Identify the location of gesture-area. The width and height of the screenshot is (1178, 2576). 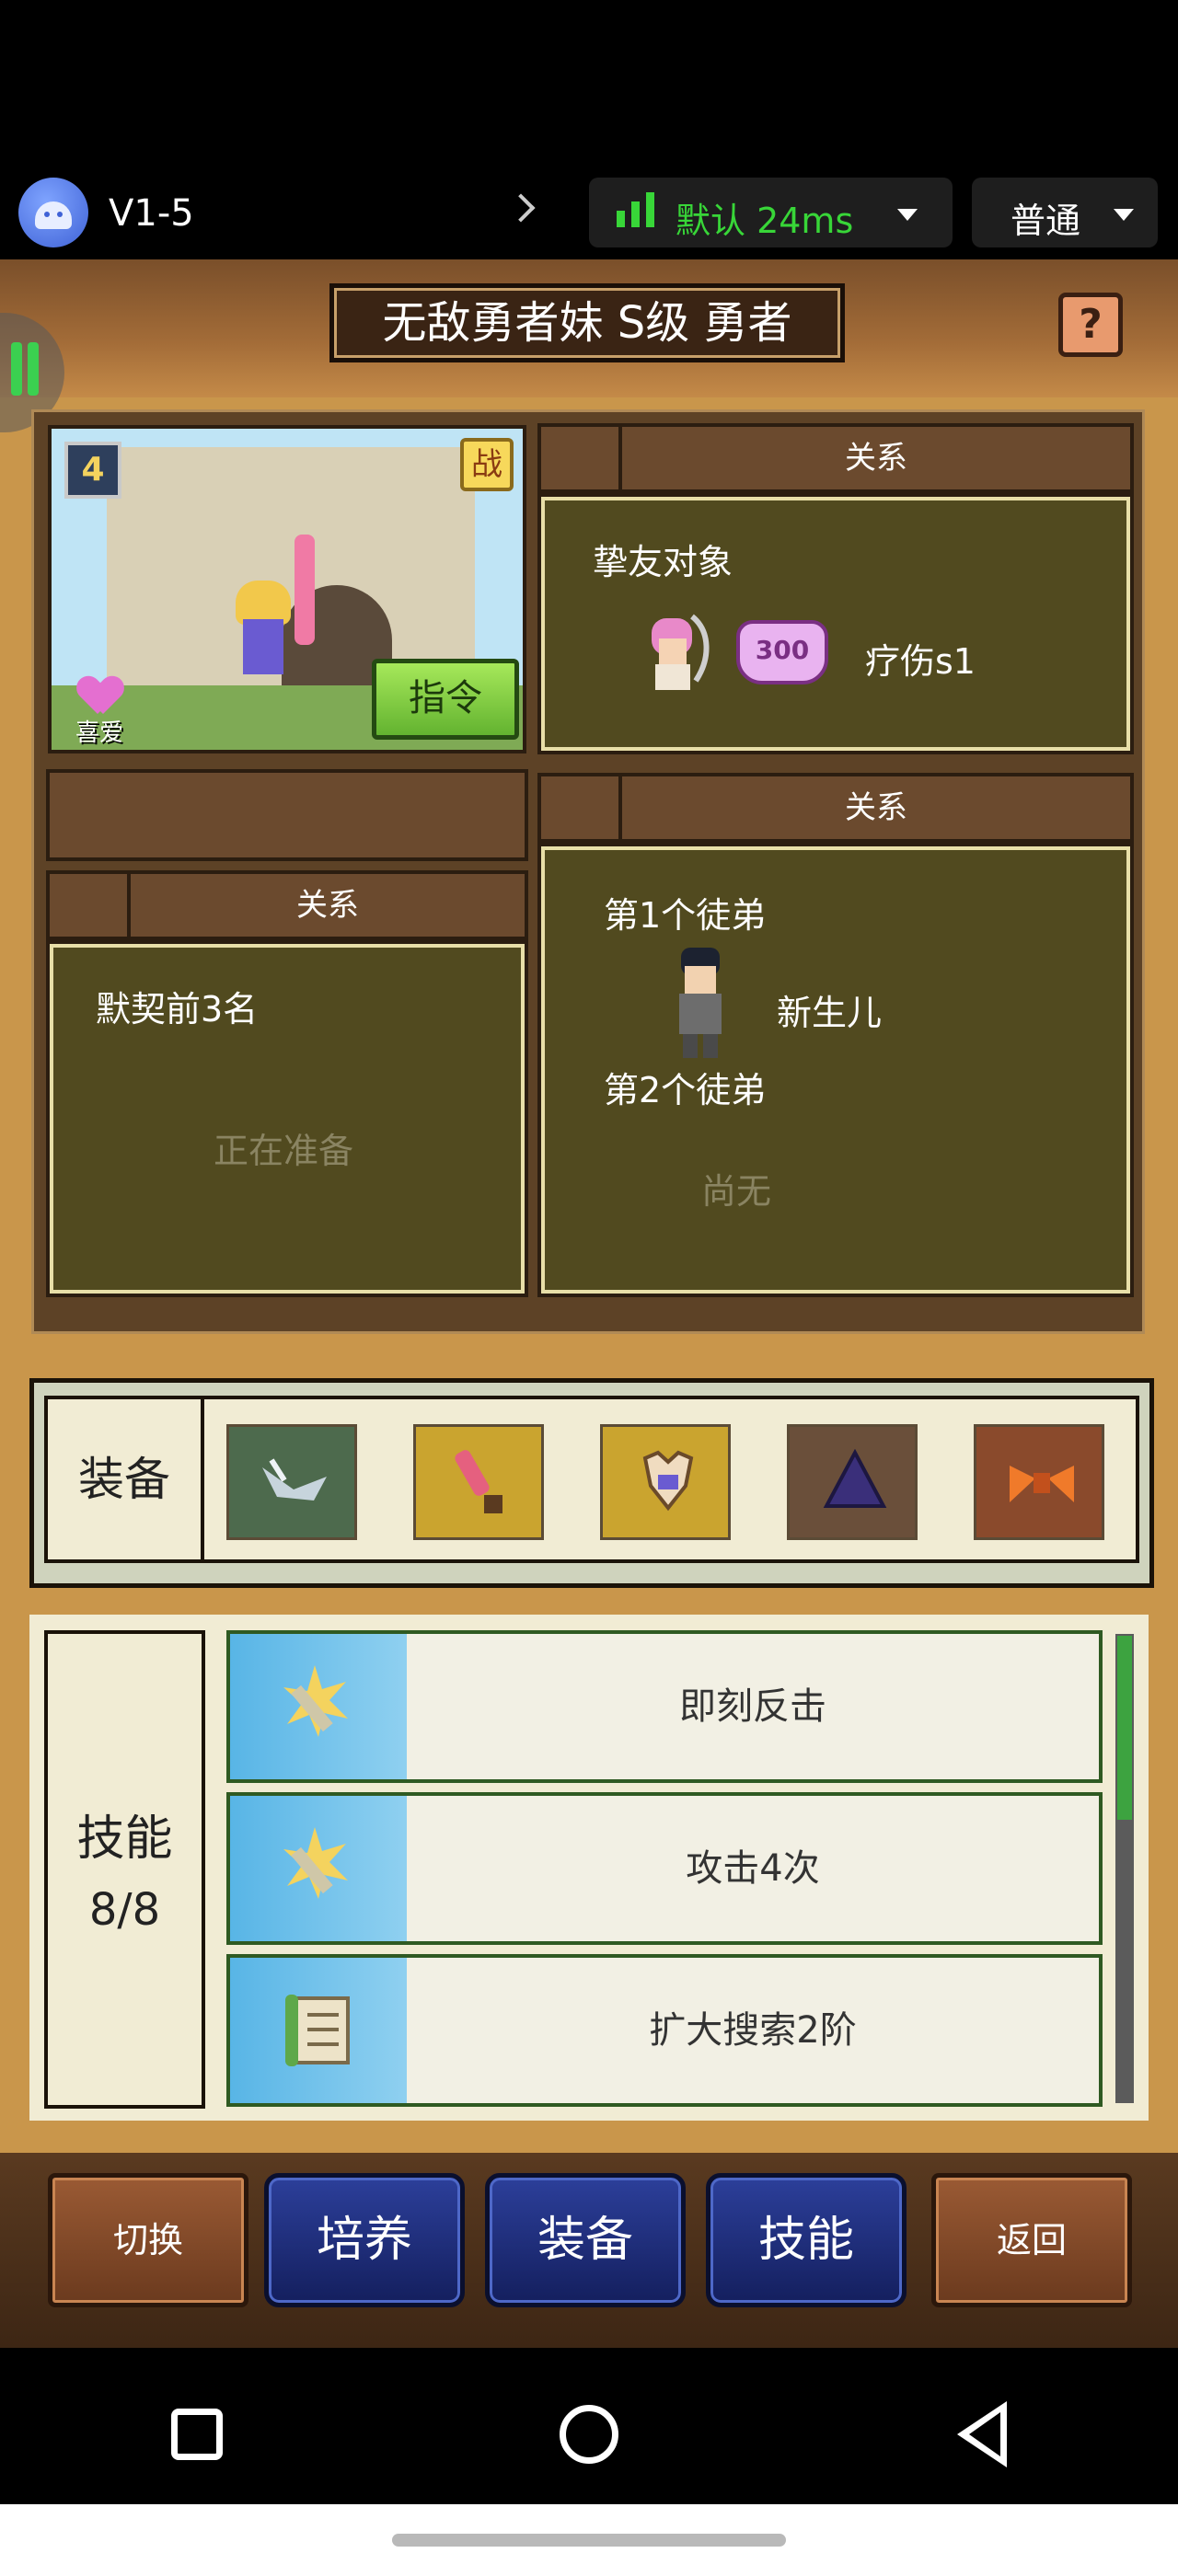
(589, 2540).